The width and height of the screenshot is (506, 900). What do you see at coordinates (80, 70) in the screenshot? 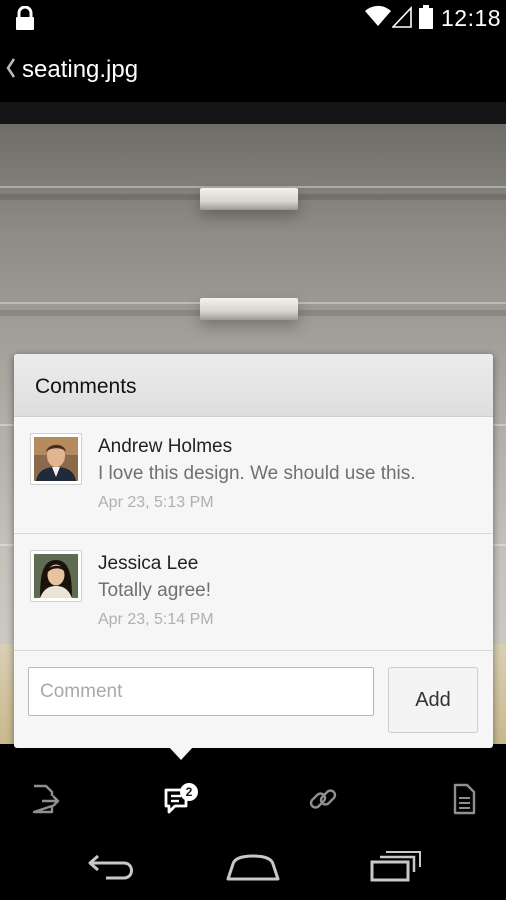
I see `file-title: seating.jpg` at bounding box center [80, 70].